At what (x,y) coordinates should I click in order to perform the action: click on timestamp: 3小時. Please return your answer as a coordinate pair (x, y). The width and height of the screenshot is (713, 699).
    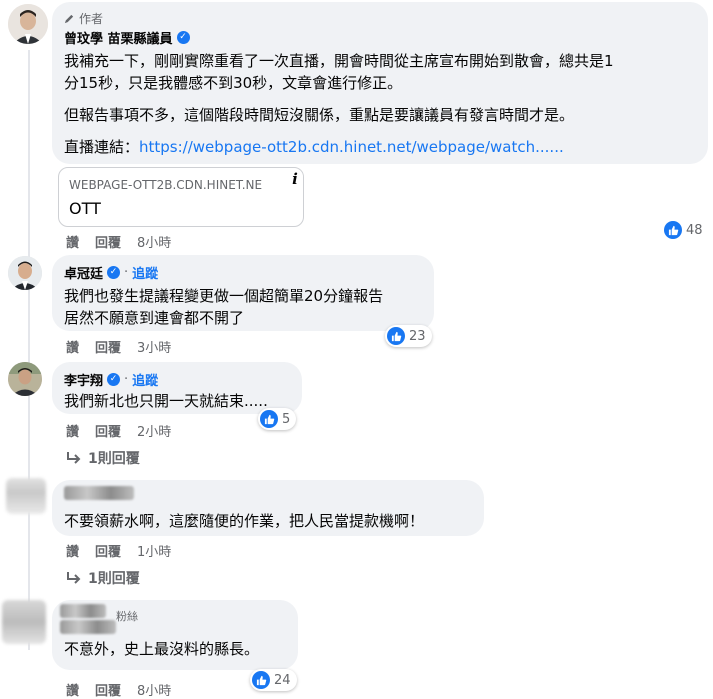
    Looking at the image, I should click on (154, 346).